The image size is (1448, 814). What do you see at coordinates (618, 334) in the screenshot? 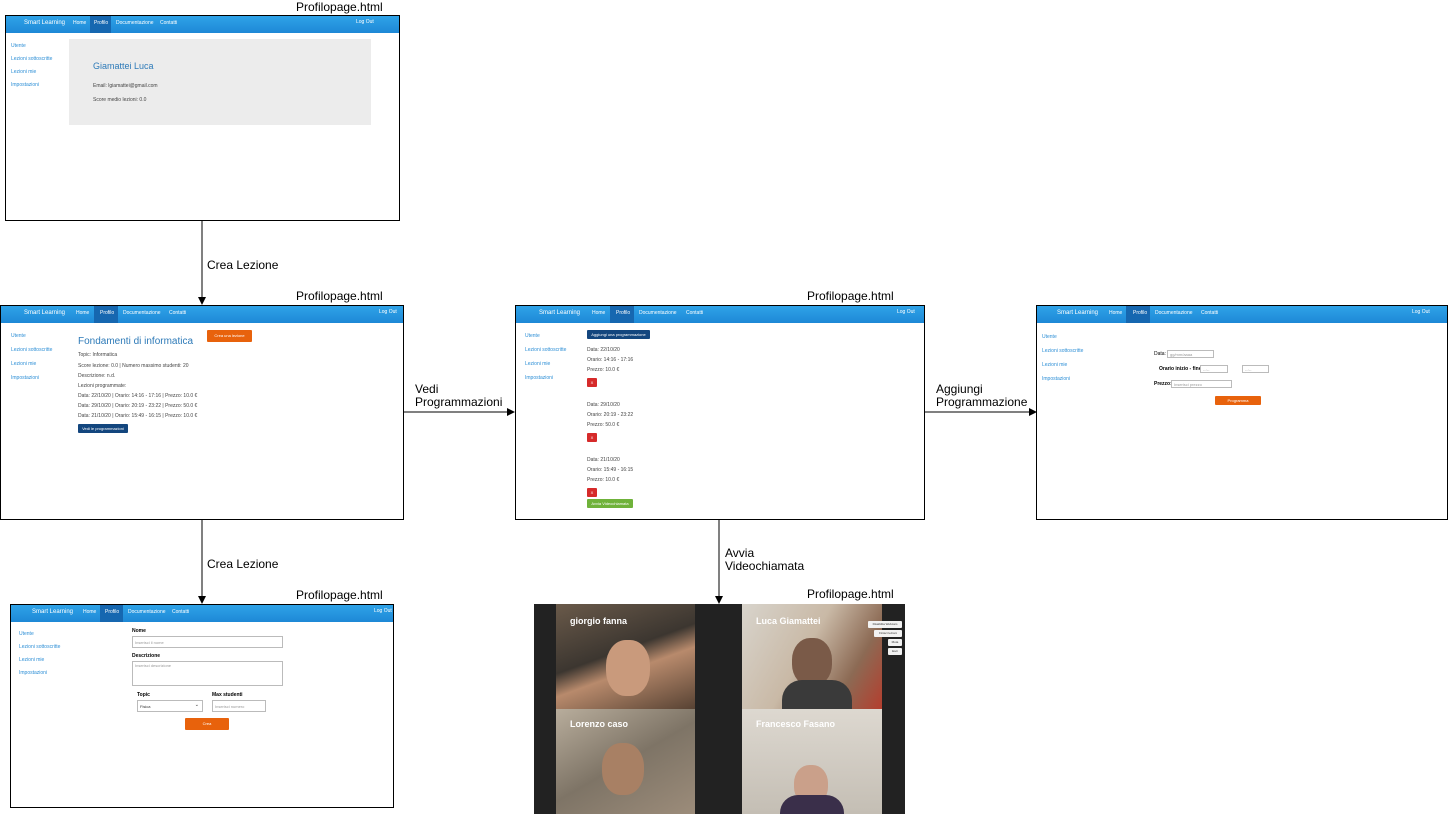
I see `add-schedule-button: Aggiungi una programmazione` at bounding box center [618, 334].